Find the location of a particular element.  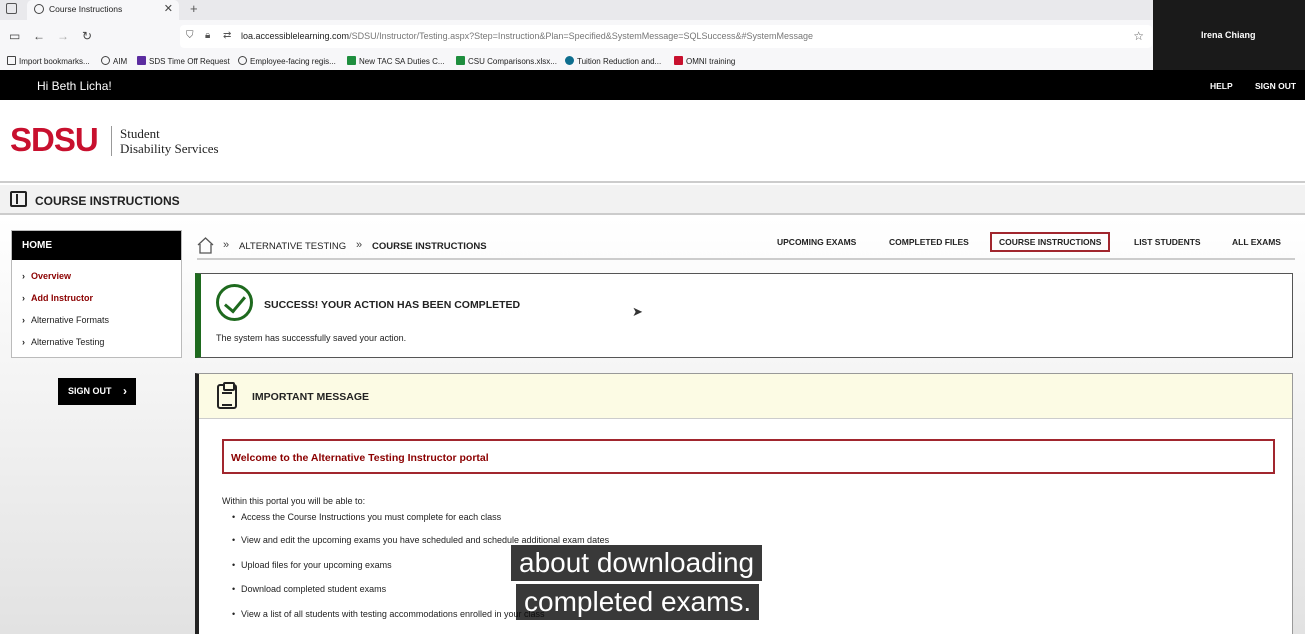

lock-icon: 🔒︎ is located at coordinates (207, 35).